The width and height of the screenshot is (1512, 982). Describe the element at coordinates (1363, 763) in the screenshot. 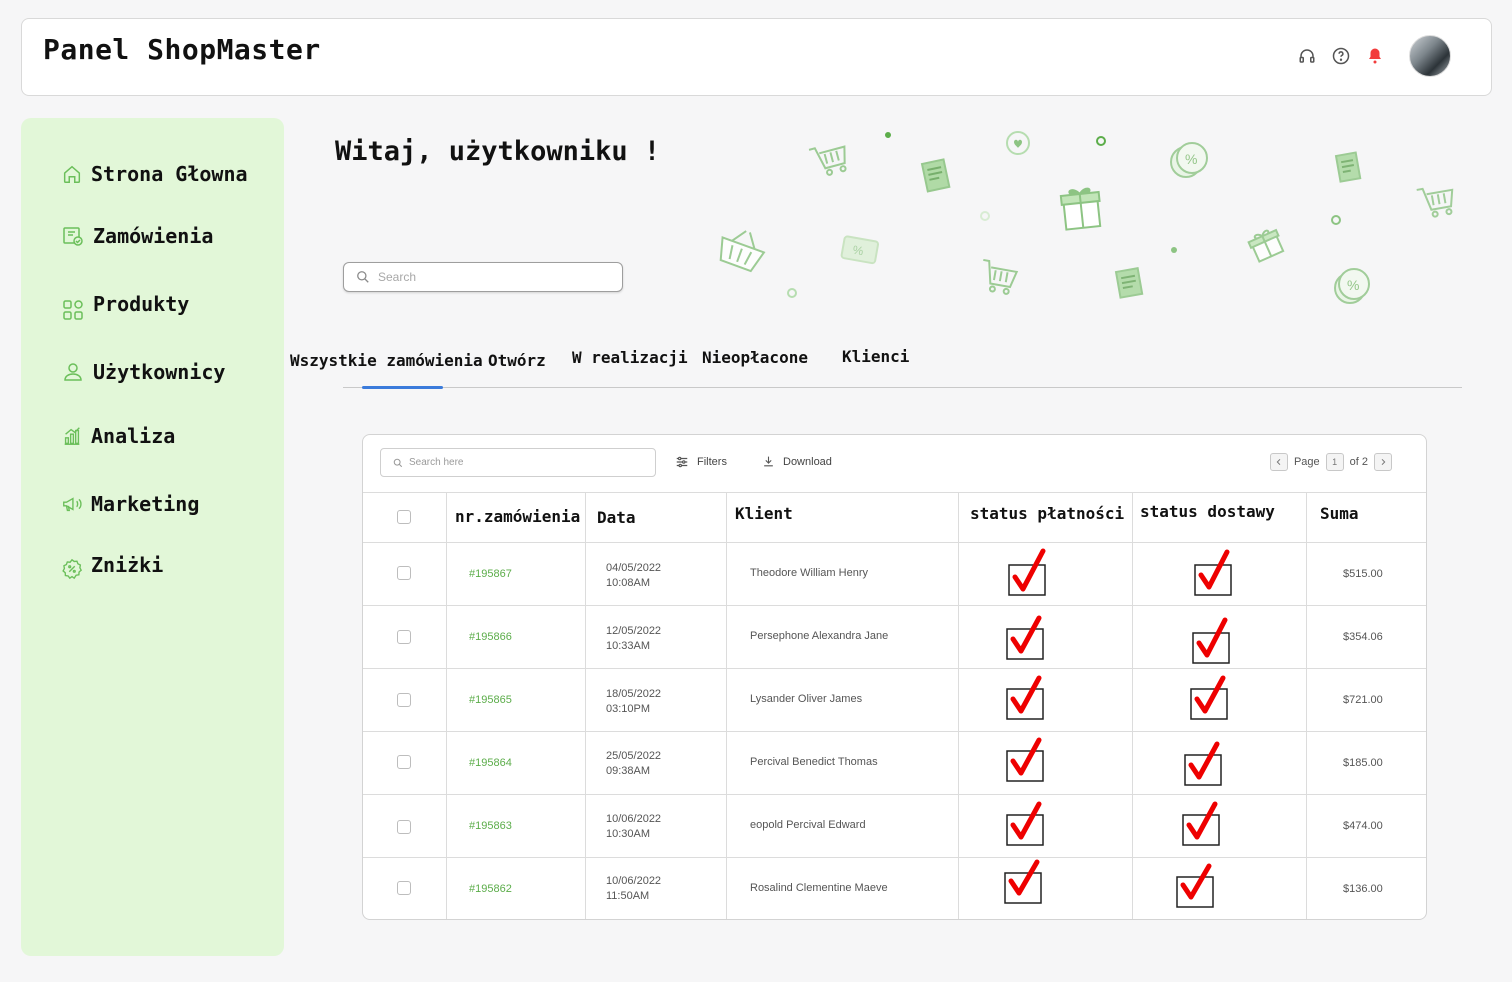

I see `order-total: $185.00` at that location.